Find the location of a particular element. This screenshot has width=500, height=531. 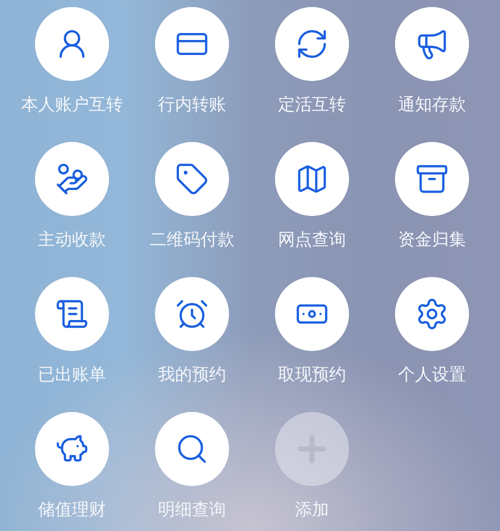

shortcut-label: 储值理财 is located at coordinates (72, 510).